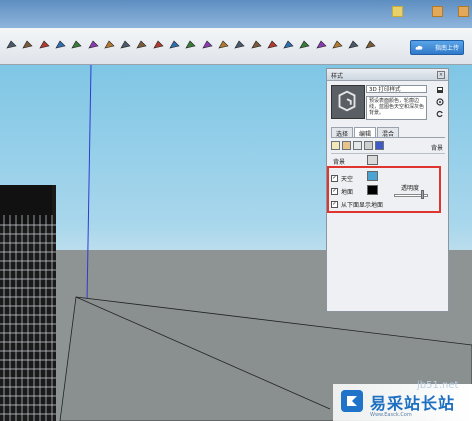  I want to click on tray-header: 样式 ×, so click(387, 75).